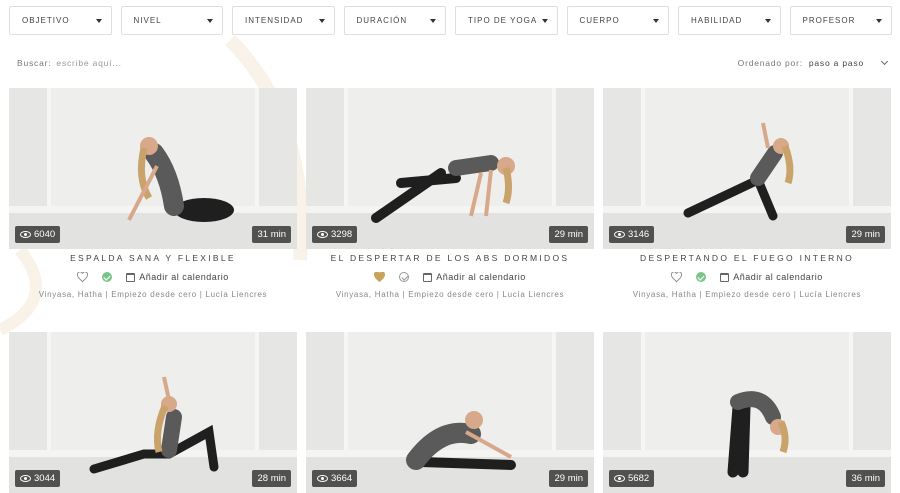 This screenshot has width=900, height=493. I want to click on views-badge: 3664, so click(335, 478).